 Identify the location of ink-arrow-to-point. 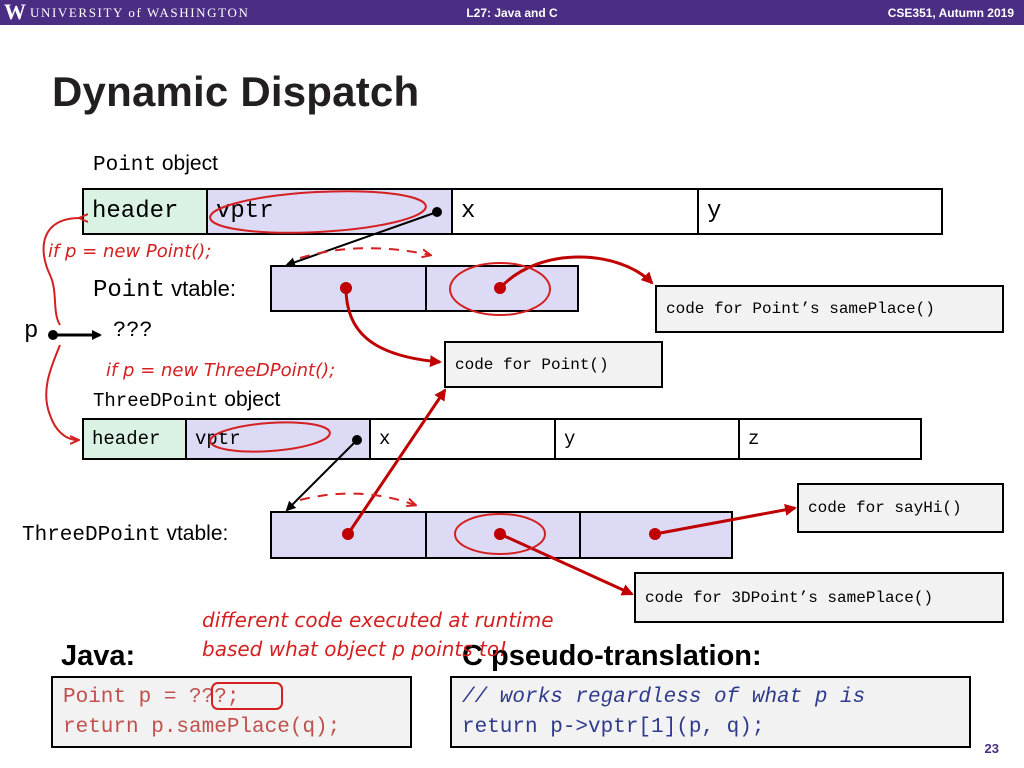
(61, 272).